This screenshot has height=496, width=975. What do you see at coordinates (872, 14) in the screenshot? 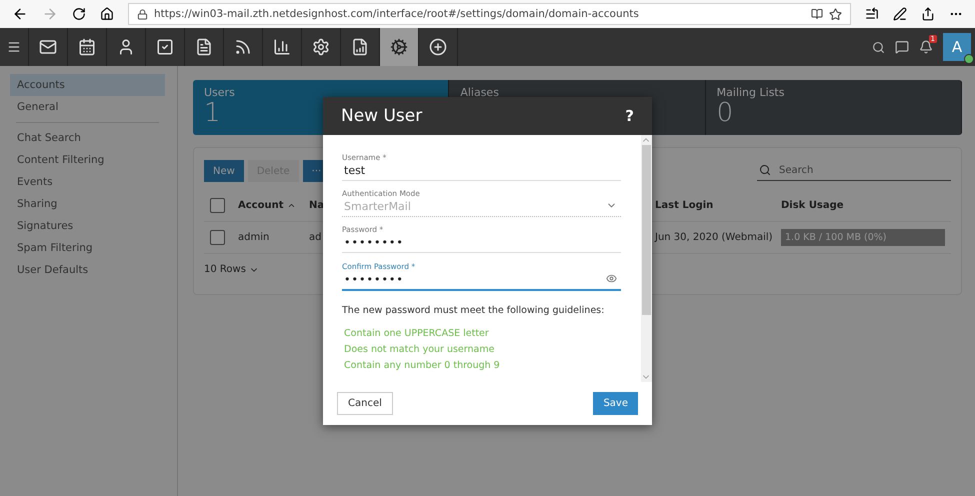
I see `favorites-icon` at bounding box center [872, 14].